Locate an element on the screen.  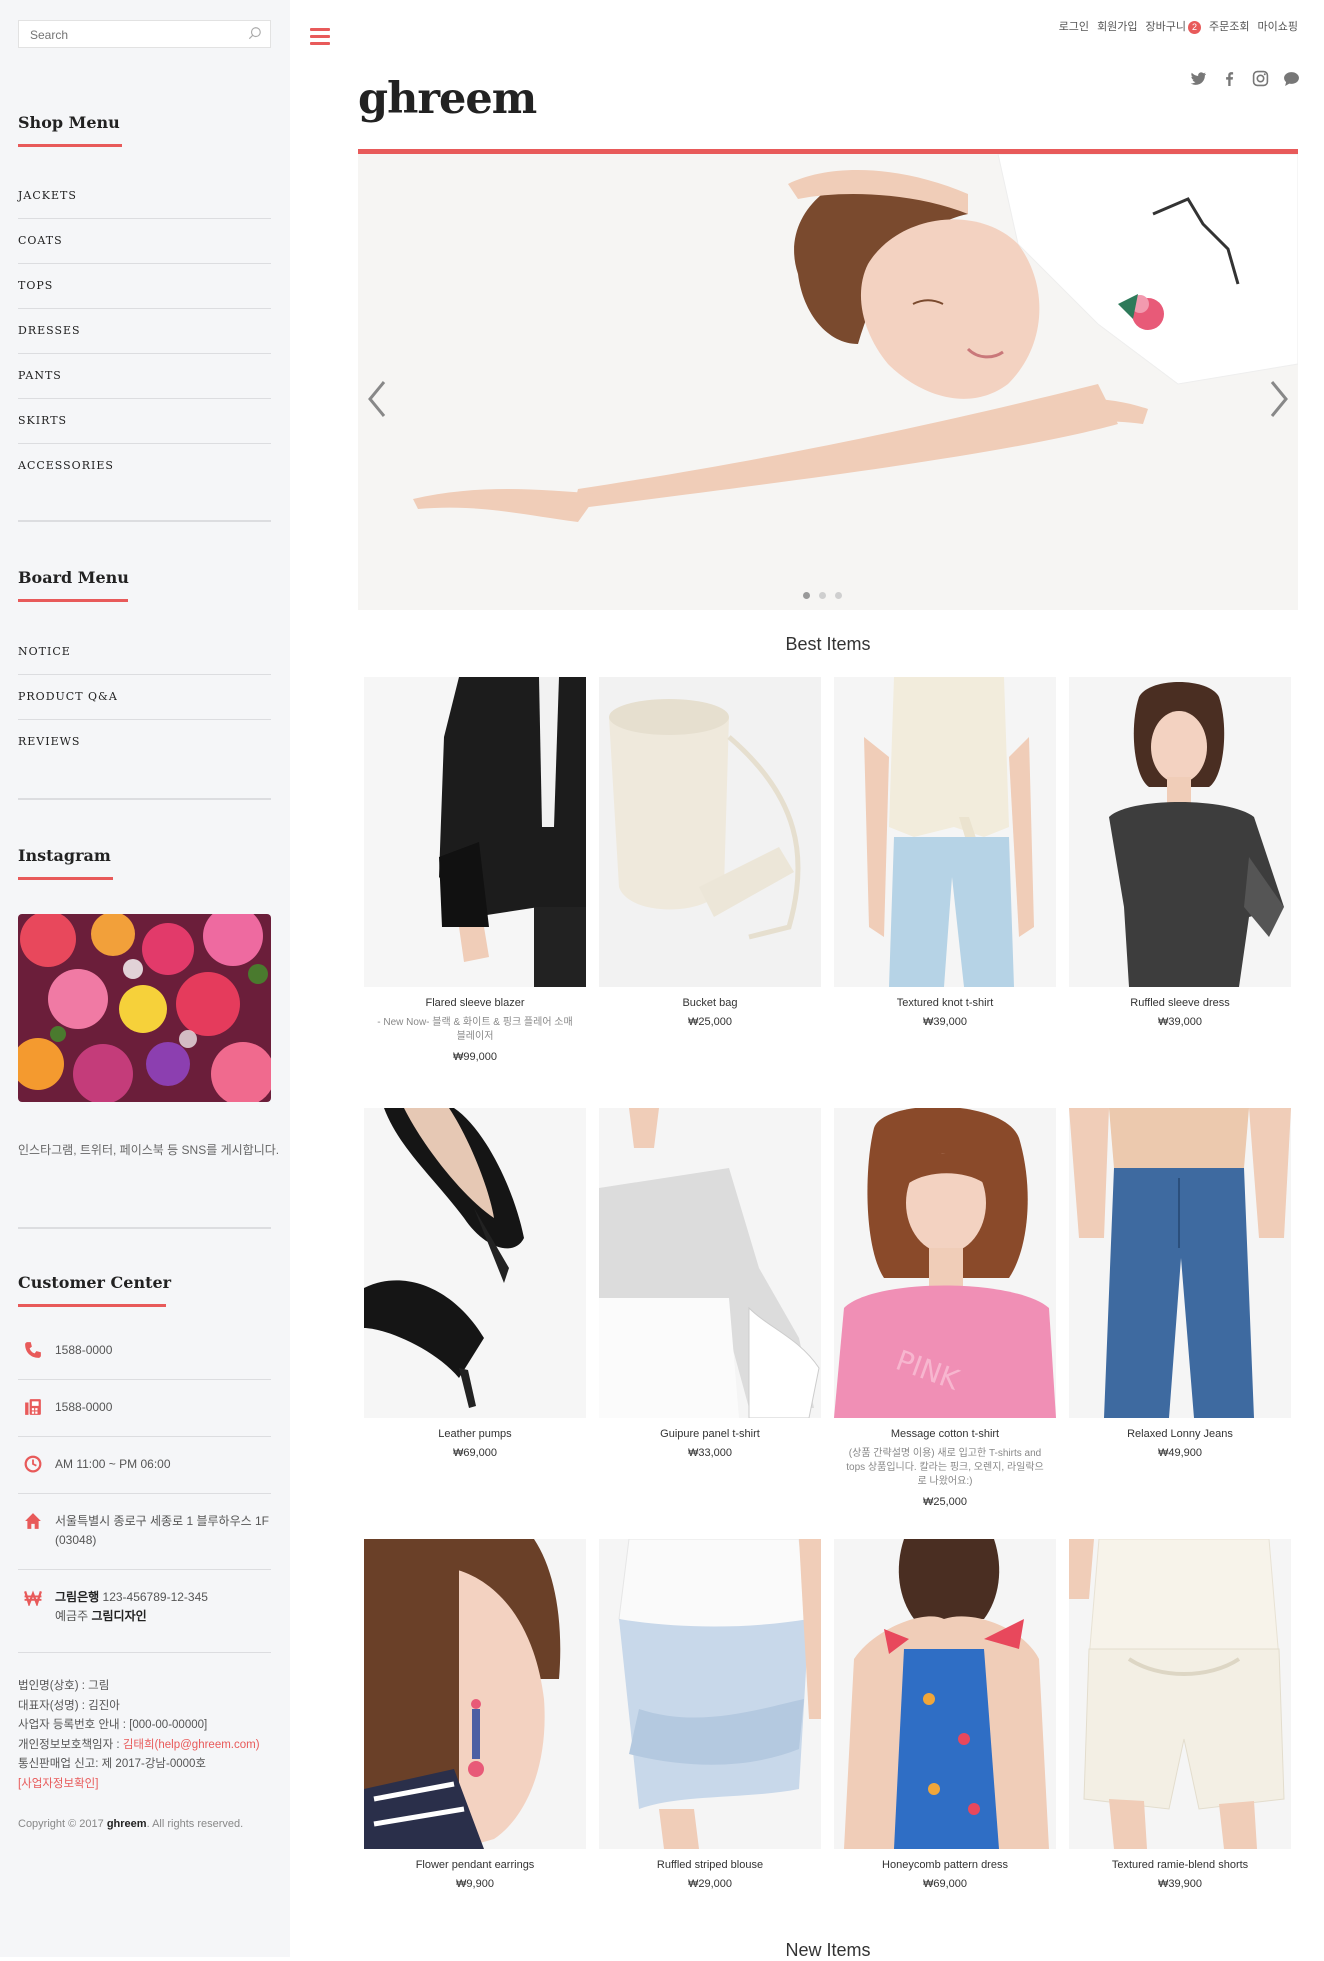
shop-menu-item-jackets: JACKETS is located at coordinates (144, 196).